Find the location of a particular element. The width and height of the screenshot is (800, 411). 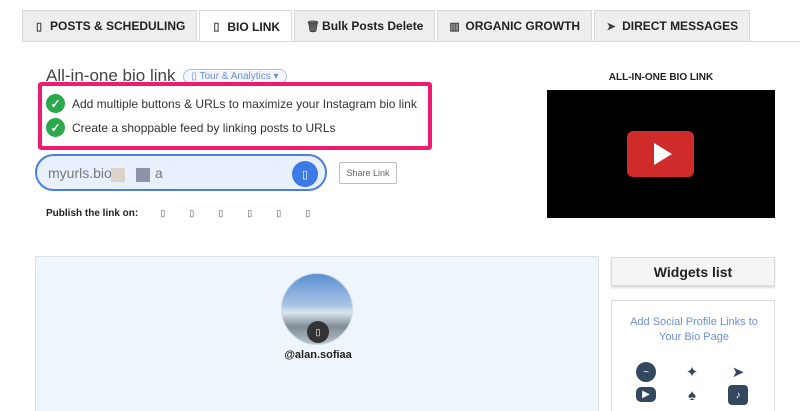

messenger-icon: ~ is located at coordinates (646, 372).